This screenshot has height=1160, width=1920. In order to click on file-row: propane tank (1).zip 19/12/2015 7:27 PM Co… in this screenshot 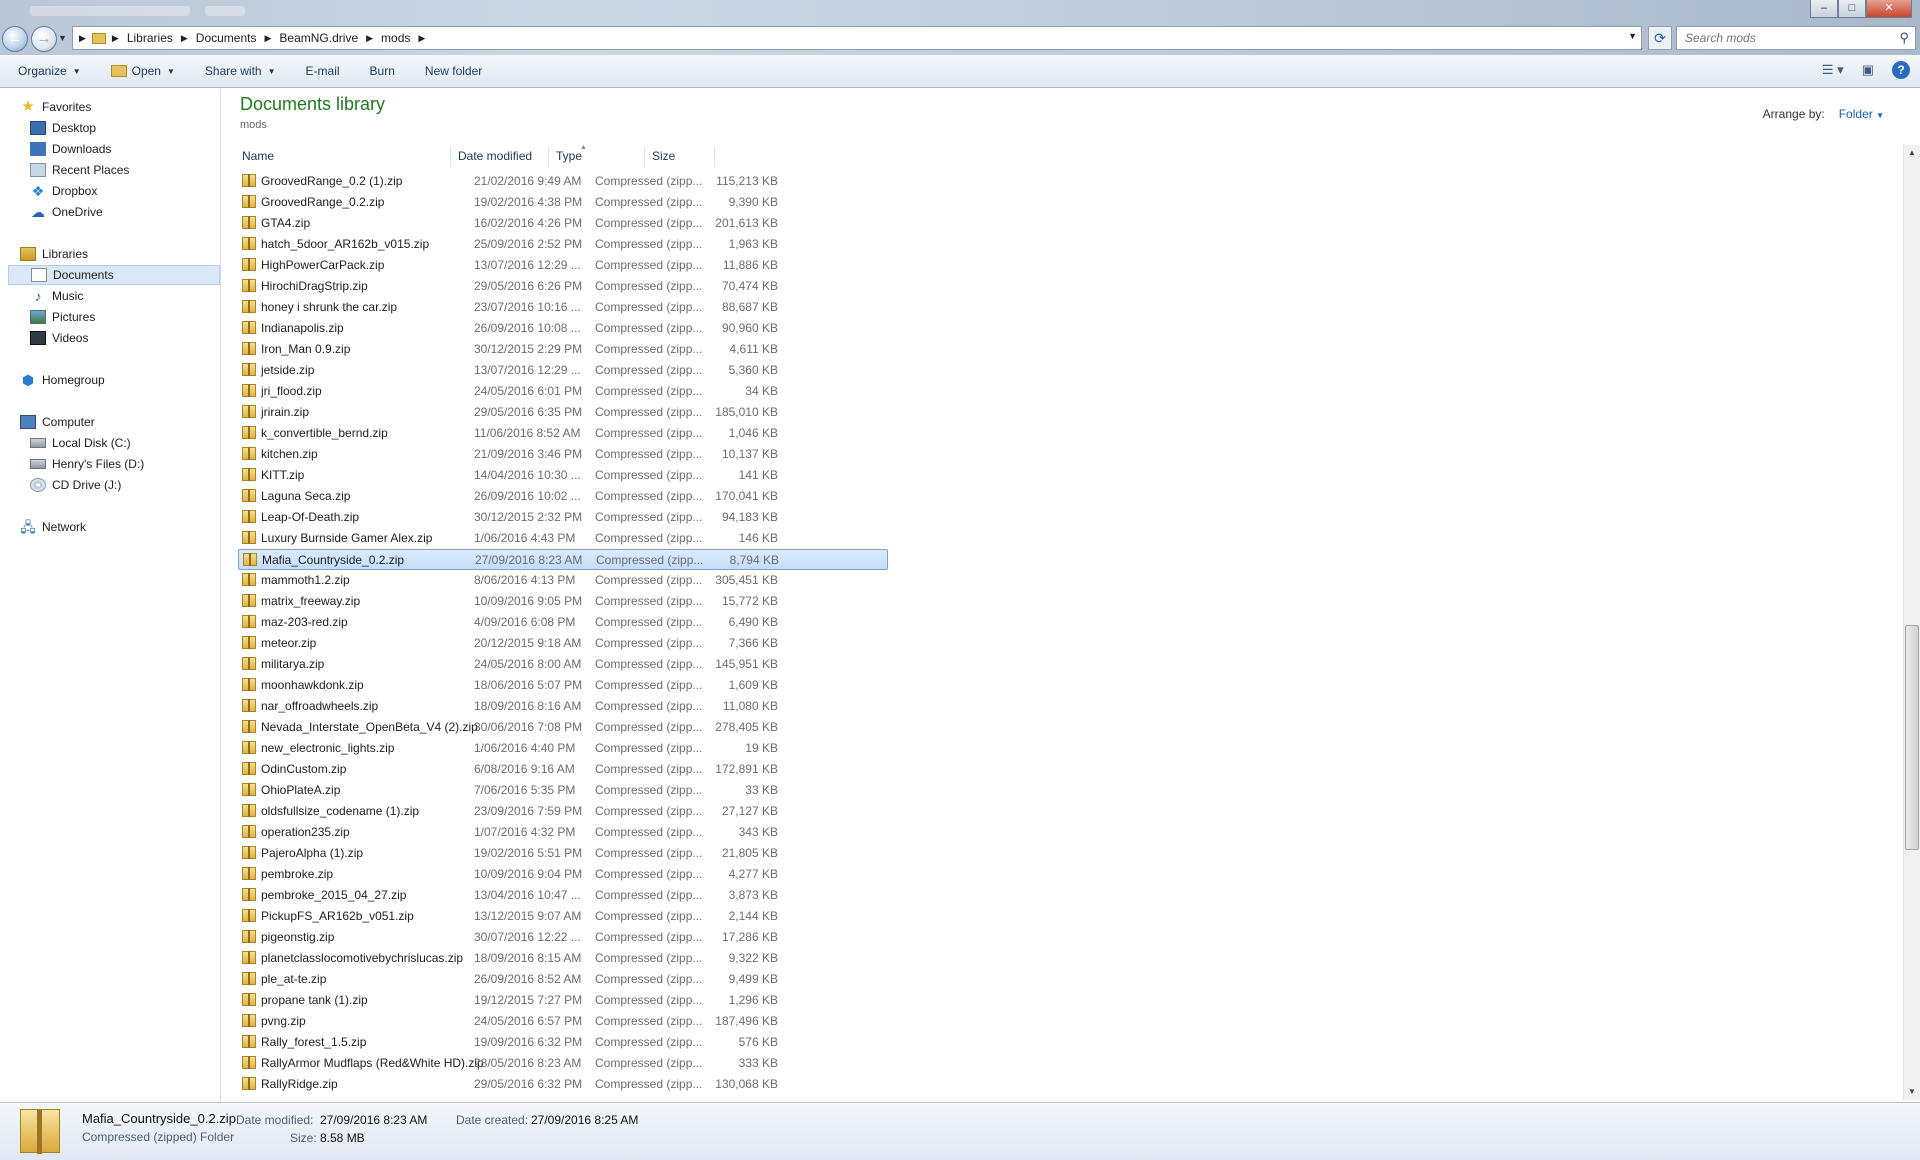, I will do `click(563, 1000)`.